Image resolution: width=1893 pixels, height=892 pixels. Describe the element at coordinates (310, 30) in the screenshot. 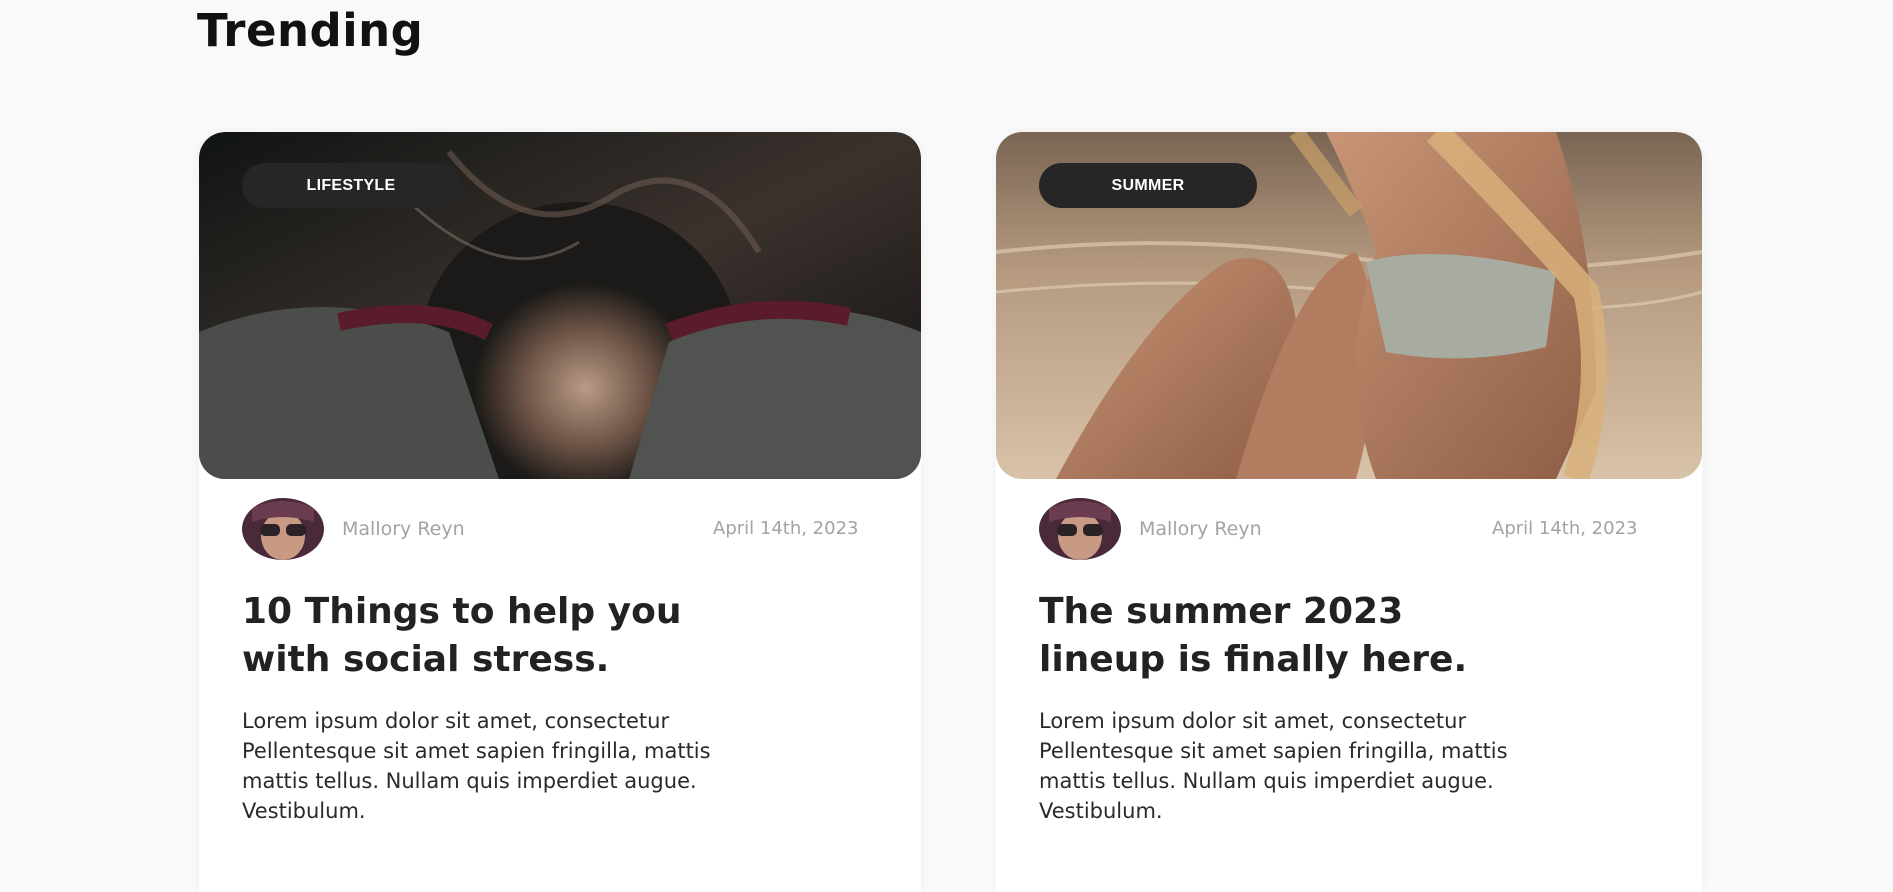

I see `section-title: Trending` at that location.